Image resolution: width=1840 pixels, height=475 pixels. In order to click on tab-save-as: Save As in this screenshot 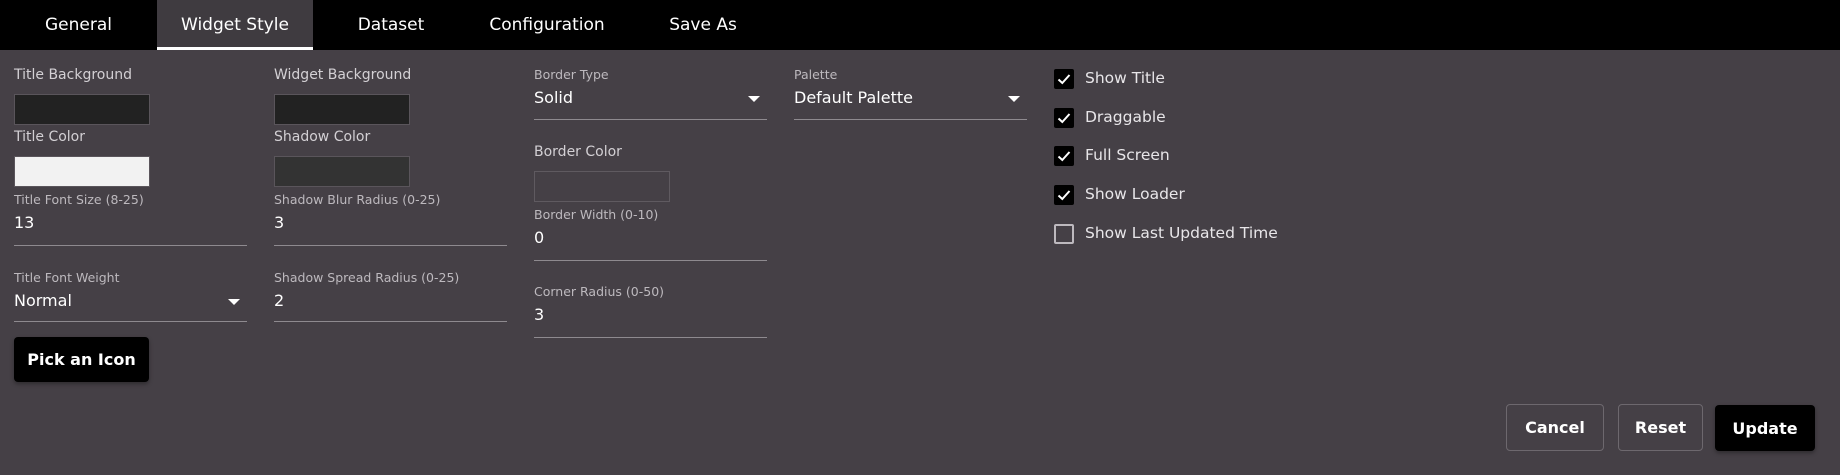, I will do `click(703, 25)`.